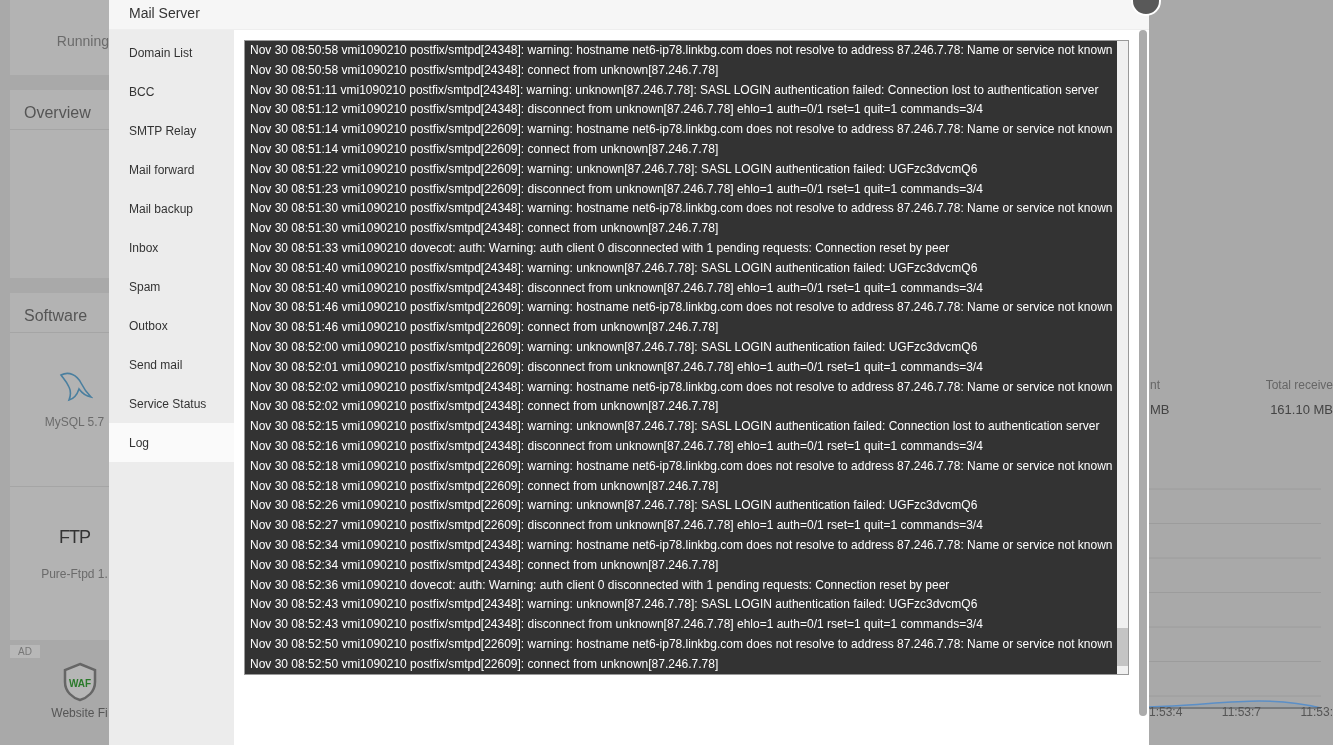  Describe the element at coordinates (617, 288) in the screenshot. I see `log-line: Nov 30 08:51:40 vmi1090210 postfix/smtpd[24348]: disconnect from unknown[87.246.7.78] ehlo=1 auth=0/1 rset=1 quit=1 commands=3/4` at that location.